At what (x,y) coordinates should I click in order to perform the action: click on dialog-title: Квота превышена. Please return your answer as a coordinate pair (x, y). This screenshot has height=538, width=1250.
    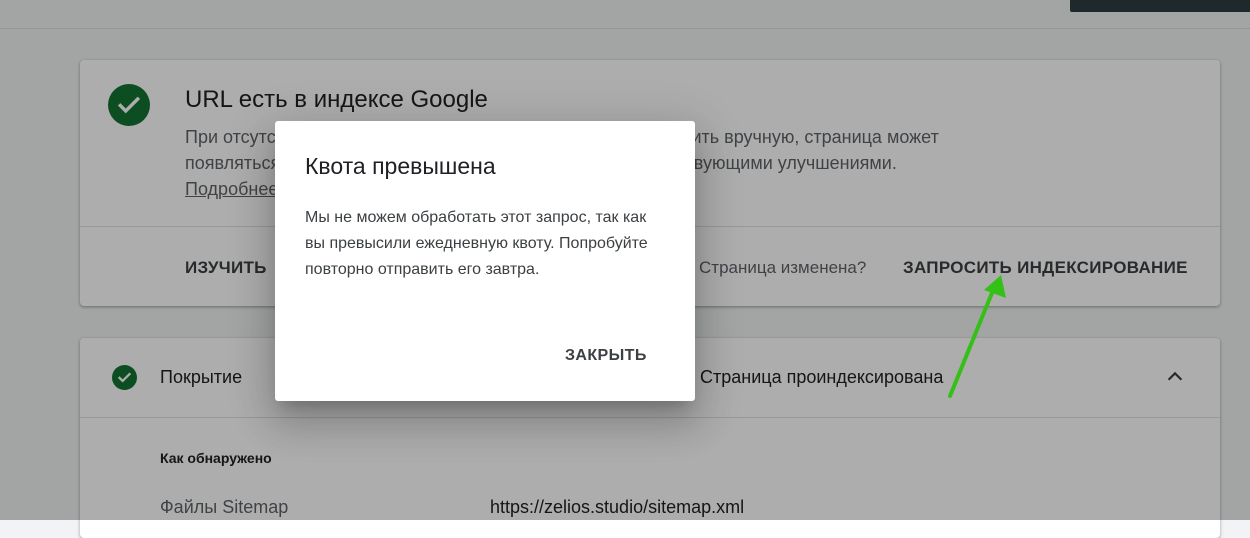
    Looking at the image, I should click on (400, 166).